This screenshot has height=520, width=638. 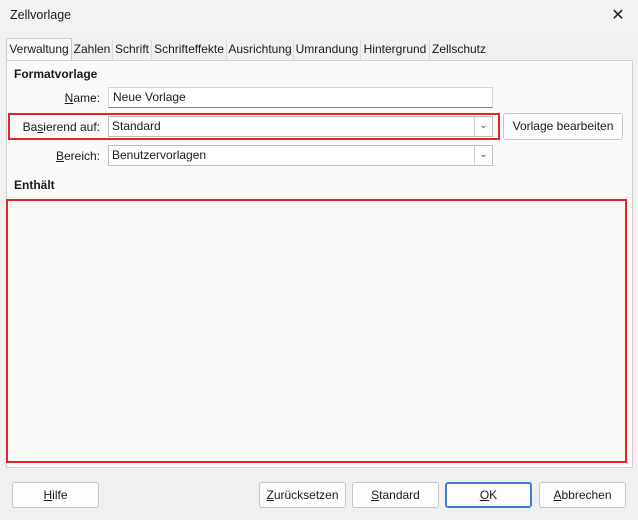 What do you see at coordinates (86, 98) in the screenshot?
I see `name-label-rest: ame:` at bounding box center [86, 98].